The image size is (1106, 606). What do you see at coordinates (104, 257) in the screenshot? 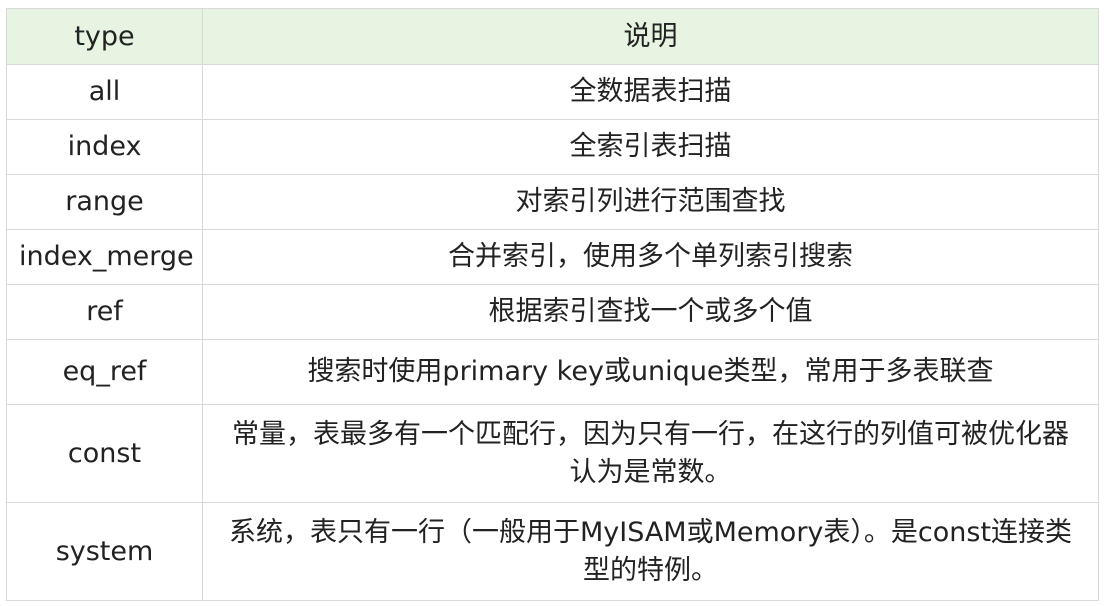
I see `cell-type: index_merge` at bounding box center [104, 257].